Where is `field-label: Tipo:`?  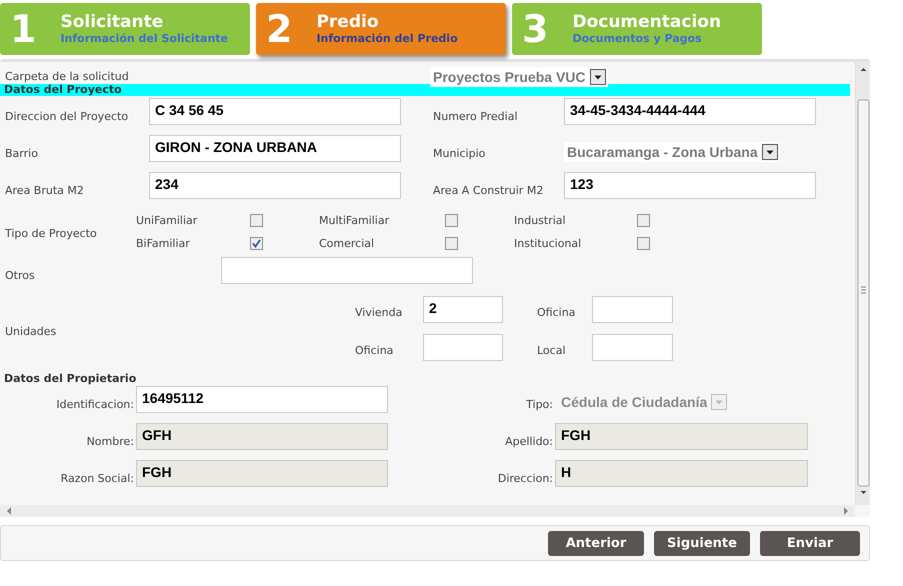 field-label: Tipo: is located at coordinates (539, 405).